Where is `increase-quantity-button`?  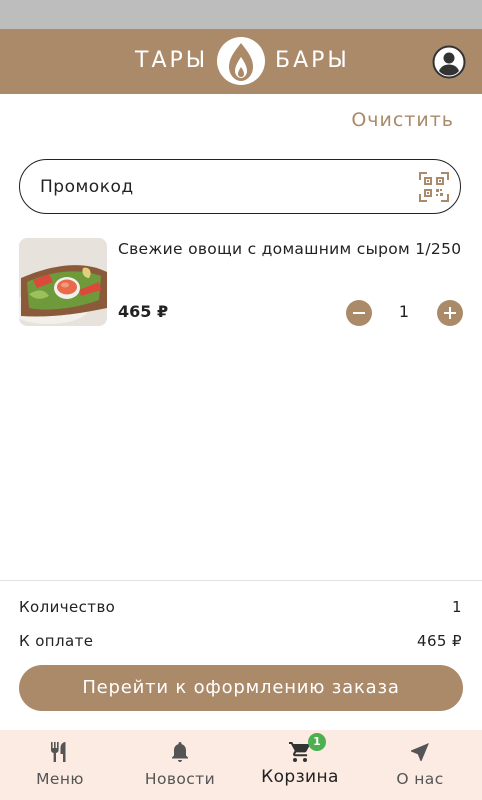
increase-quantity-button is located at coordinates (450, 313).